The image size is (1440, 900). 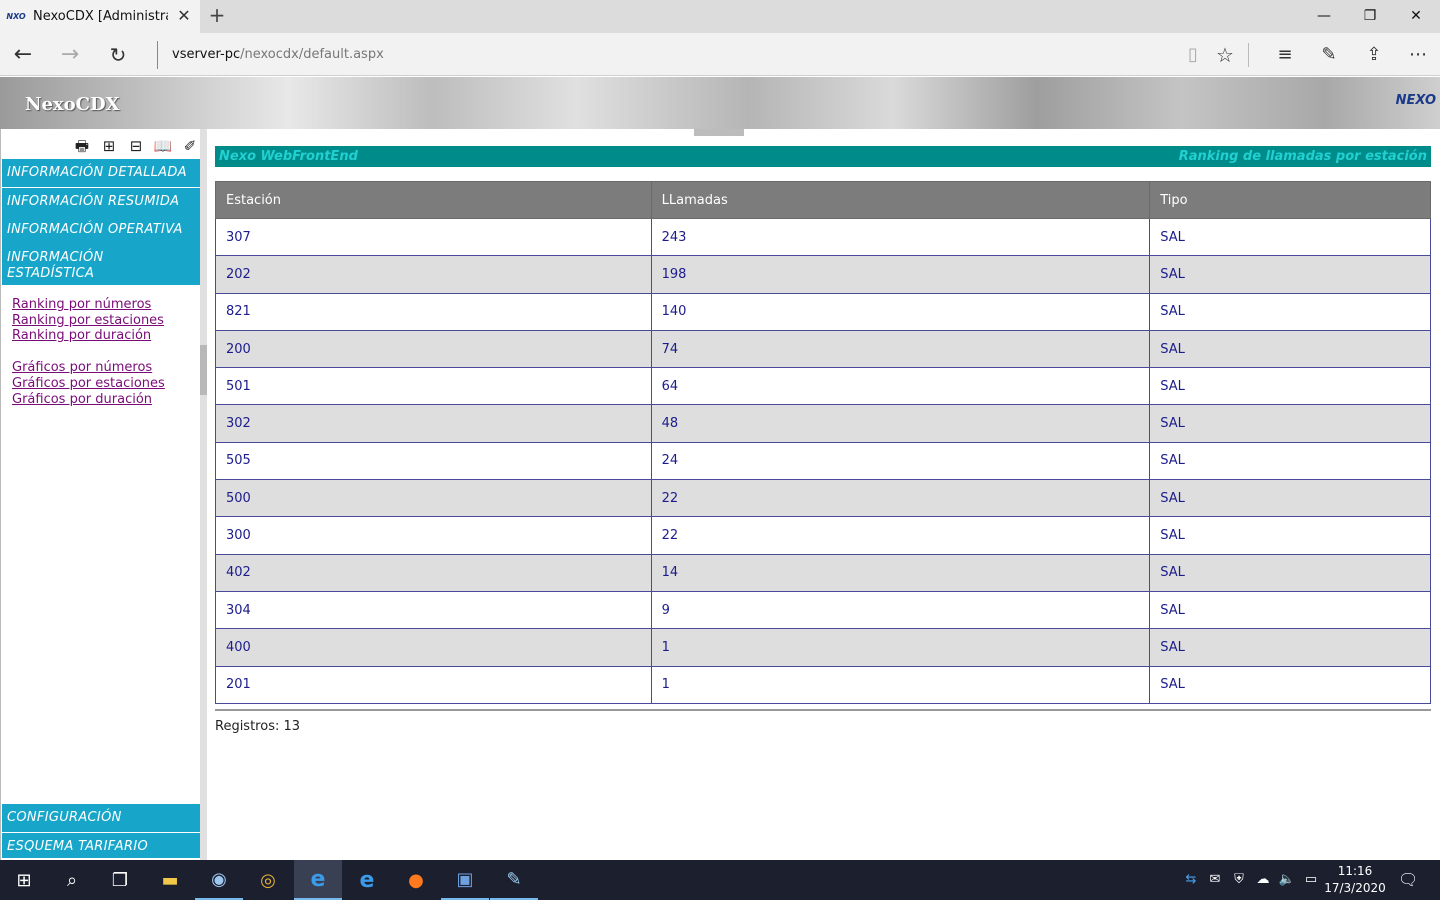 What do you see at coordinates (1263, 880) in the screenshot?
I see `onedrive-tray-icon: ☁` at bounding box center [1263, 880].